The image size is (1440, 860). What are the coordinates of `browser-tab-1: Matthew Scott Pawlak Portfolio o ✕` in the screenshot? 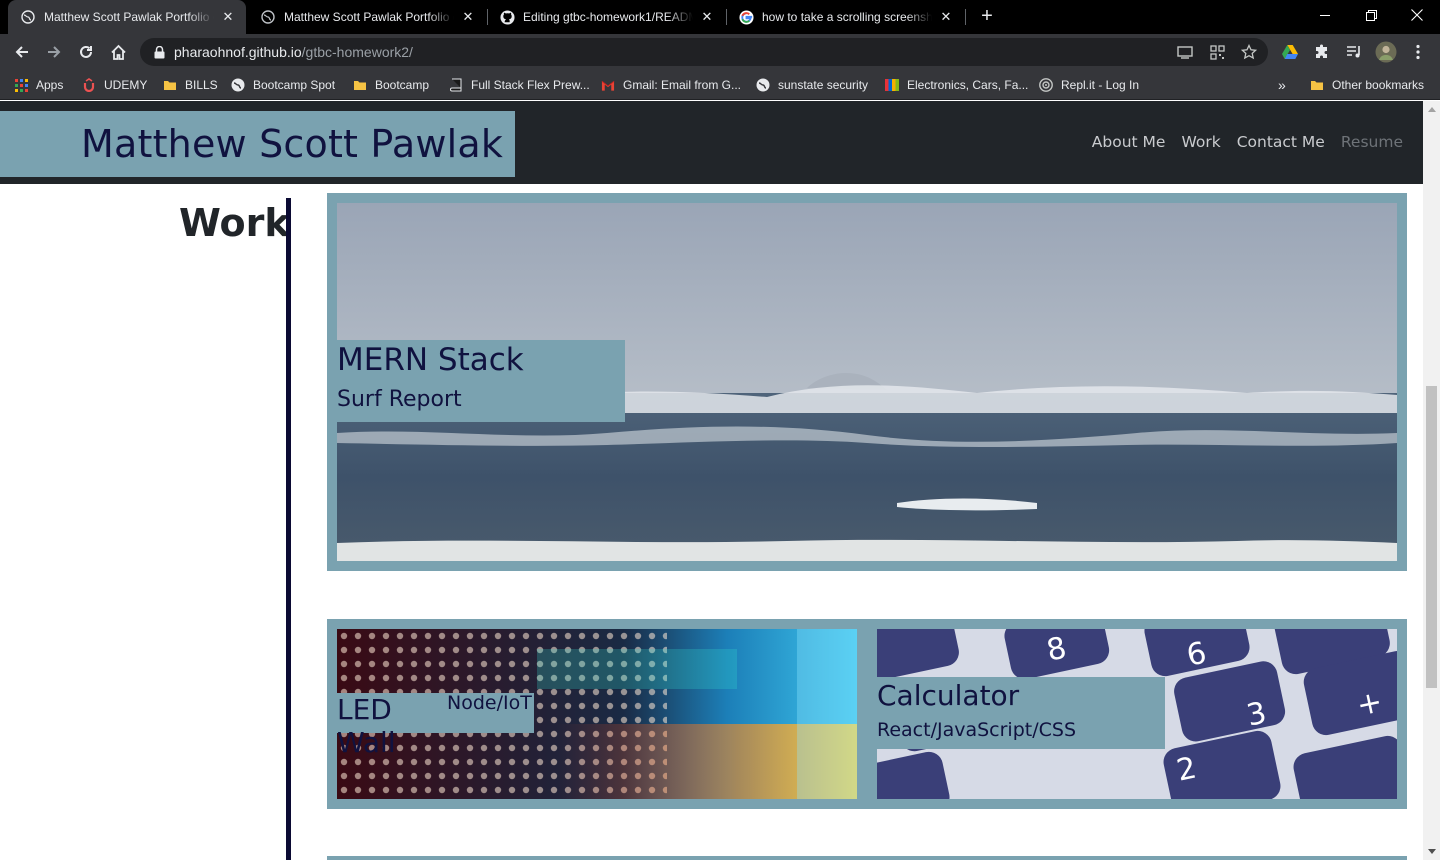 It's located at (127, 17).